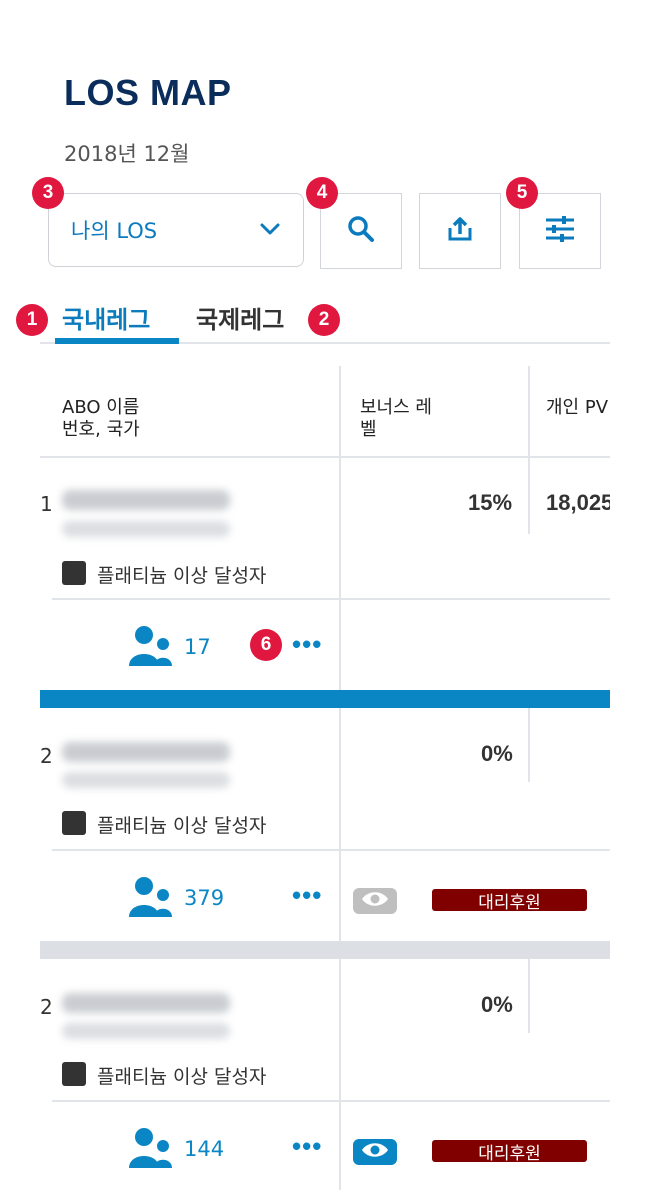  What do you see at coordinates (522, 193) in the screenshot?
I see `callout-badge-5: 5` at bounding box center [522, 193].